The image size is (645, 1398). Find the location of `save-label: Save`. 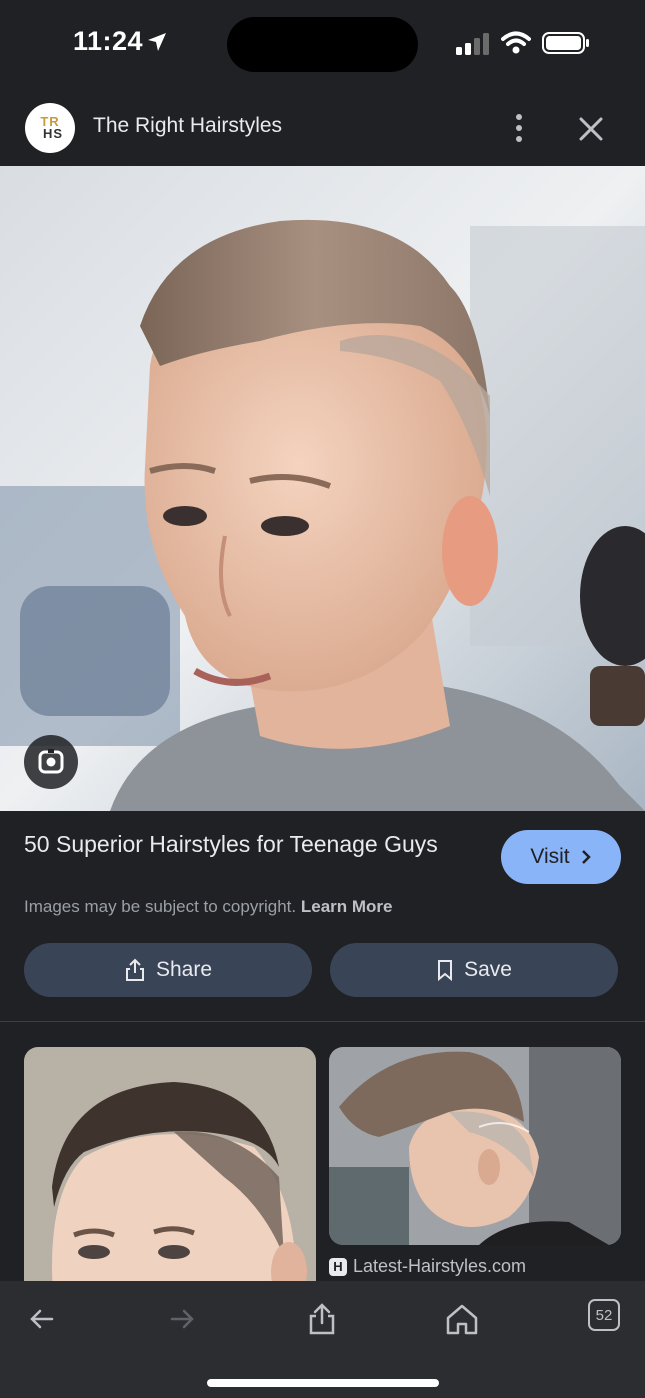

save-label: Save is located at coordinates (488, 969).